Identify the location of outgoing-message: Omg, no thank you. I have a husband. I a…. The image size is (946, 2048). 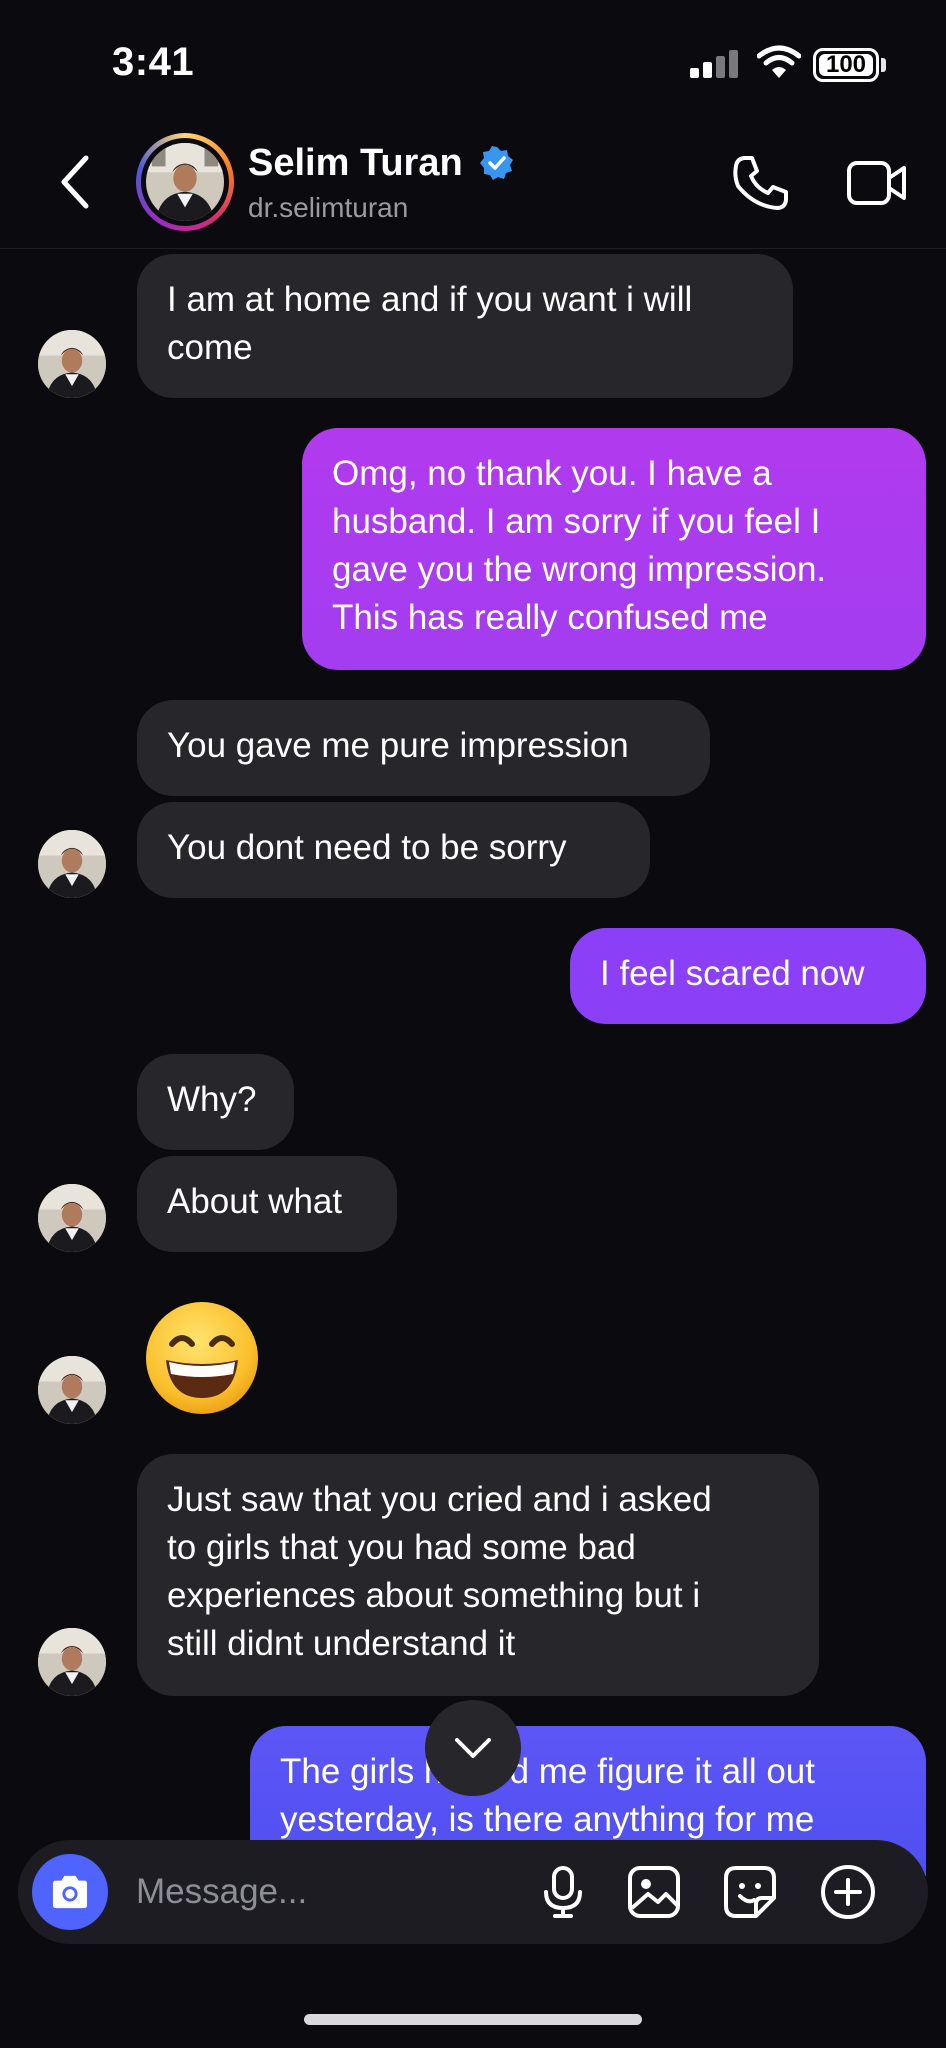
(614, 549).